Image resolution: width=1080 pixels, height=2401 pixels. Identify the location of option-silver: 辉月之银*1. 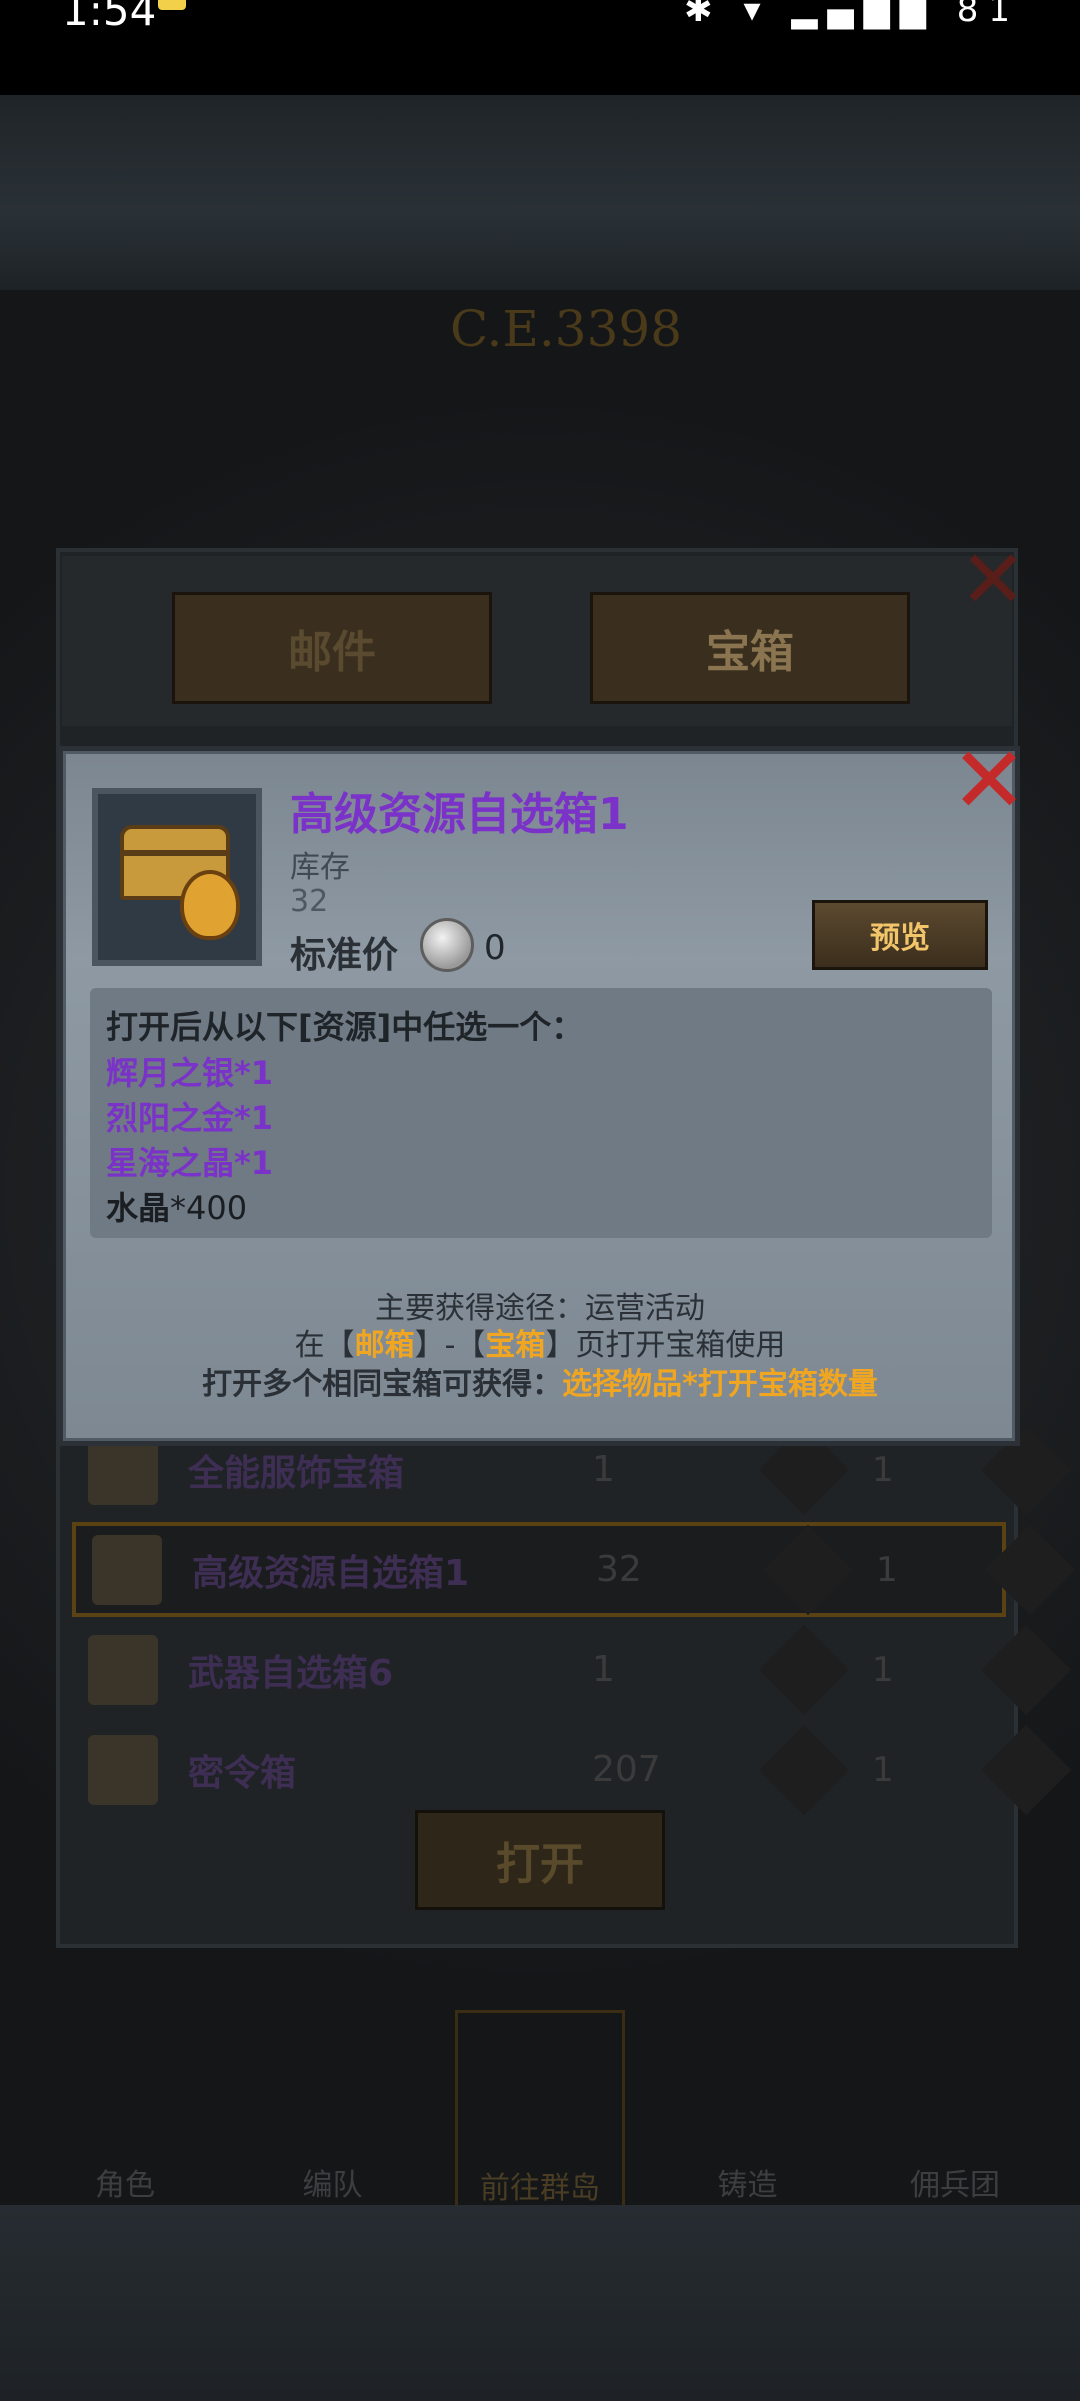
(190, 1073).